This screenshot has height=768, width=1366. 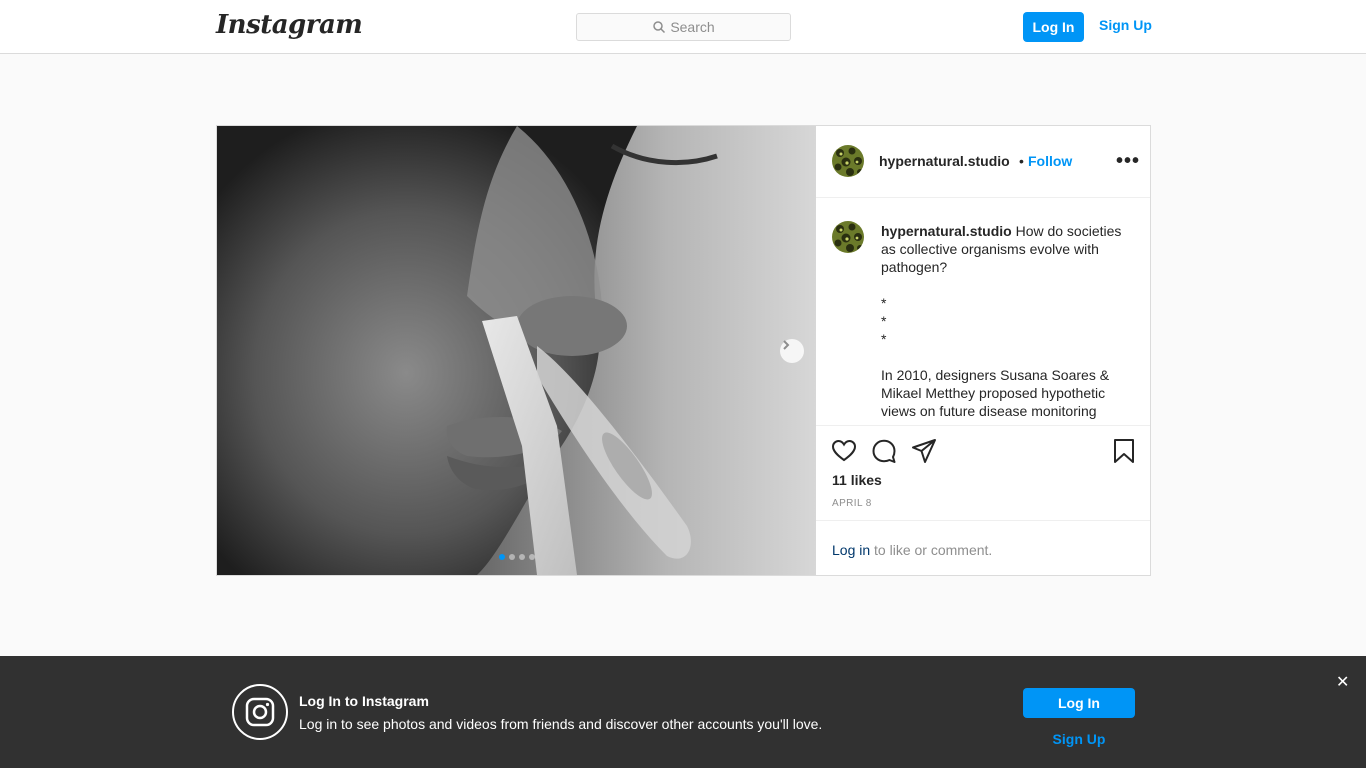 I want to click on instagram-logo: Instagram, so click(x=289, y=25).